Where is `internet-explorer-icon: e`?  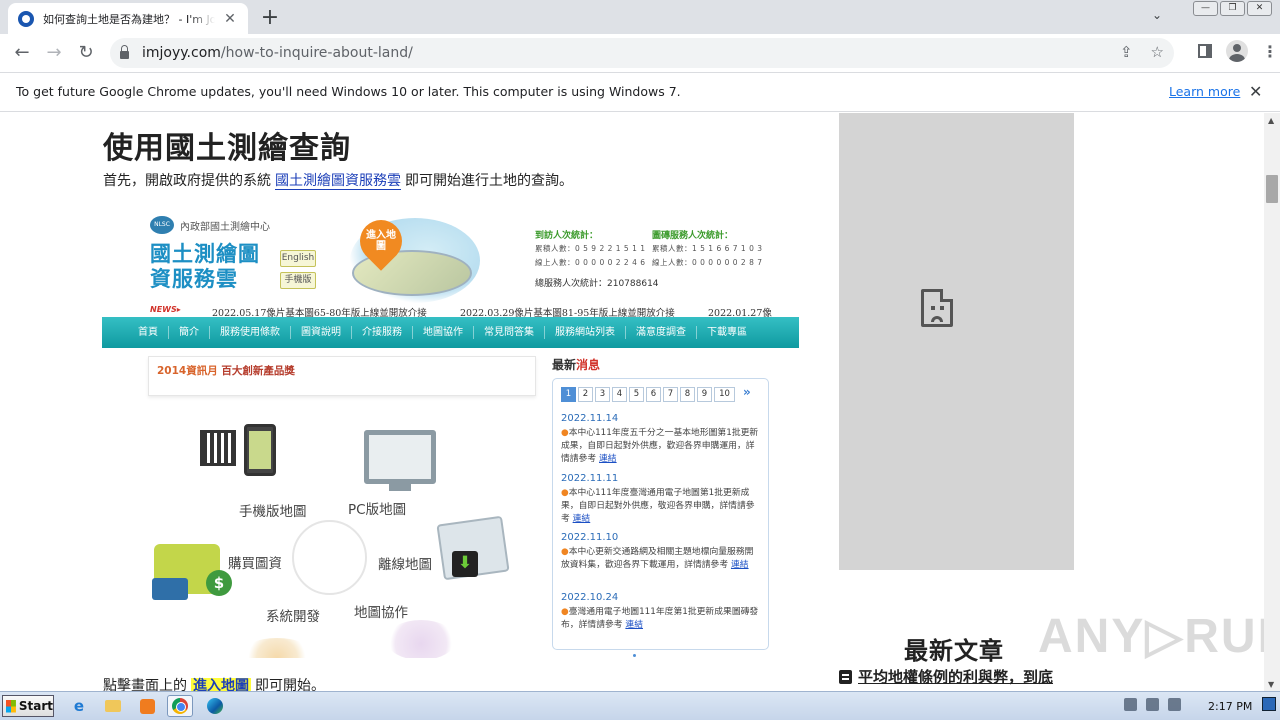
internet-explorer-icon: e is located at coordinates (79, 706).